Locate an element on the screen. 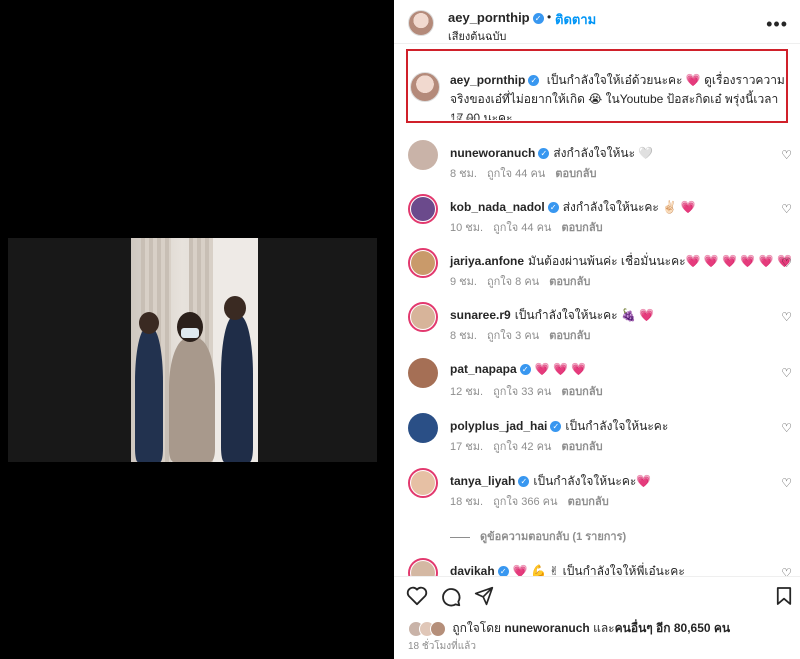 The width and height of the screenshot is (800, 659). commenter-username: sunaree.r9 is located at coordinates (480, 315).